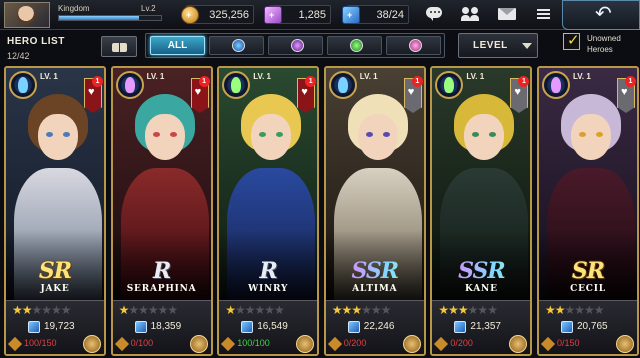 This screenshot has height=358, width=640. Describe the element at coordinates (272, 326) in the screenshot. I see `hero-power: 16,549` at that location.